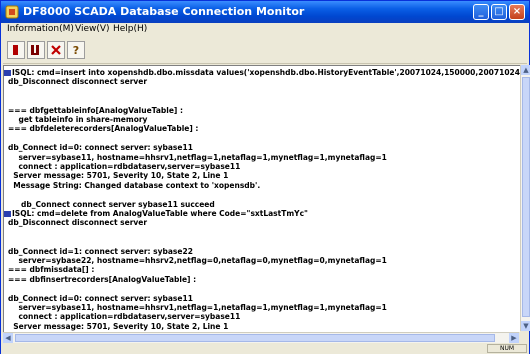 Image resolution: width=530 pixels, height=354 pixels. What do you see at coordinates (92, 29) in the screenshot?
I see `menu-view: View(V)` at bounding box center [92, 29].